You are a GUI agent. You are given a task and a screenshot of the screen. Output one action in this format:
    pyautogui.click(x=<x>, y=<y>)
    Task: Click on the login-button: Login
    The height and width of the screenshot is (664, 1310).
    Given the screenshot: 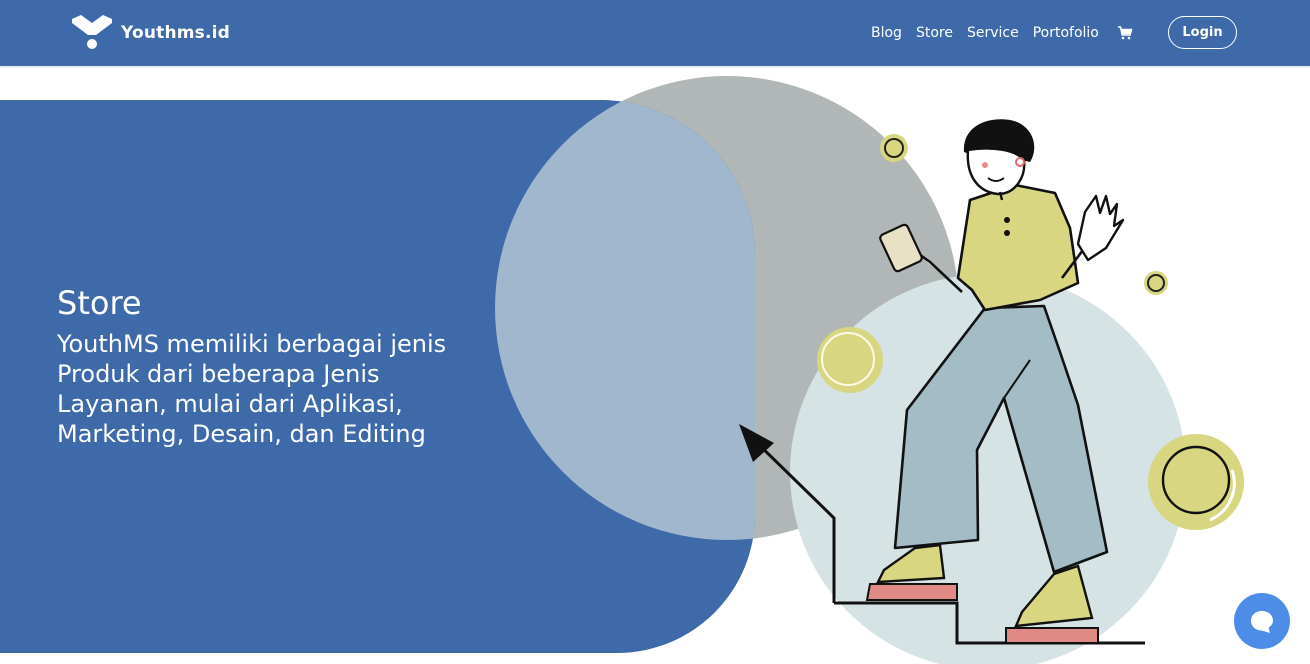 What is the action you would take?
    pyautogui.click(x=1202, y=32)
    